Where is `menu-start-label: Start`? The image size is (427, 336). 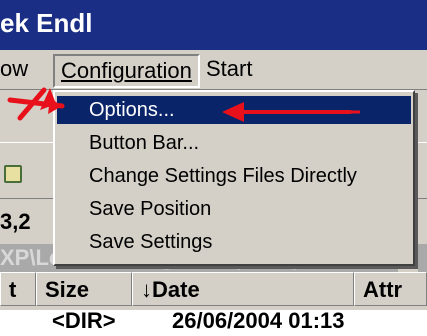
menu-start-label: Start is located at coordinates (229, 68).